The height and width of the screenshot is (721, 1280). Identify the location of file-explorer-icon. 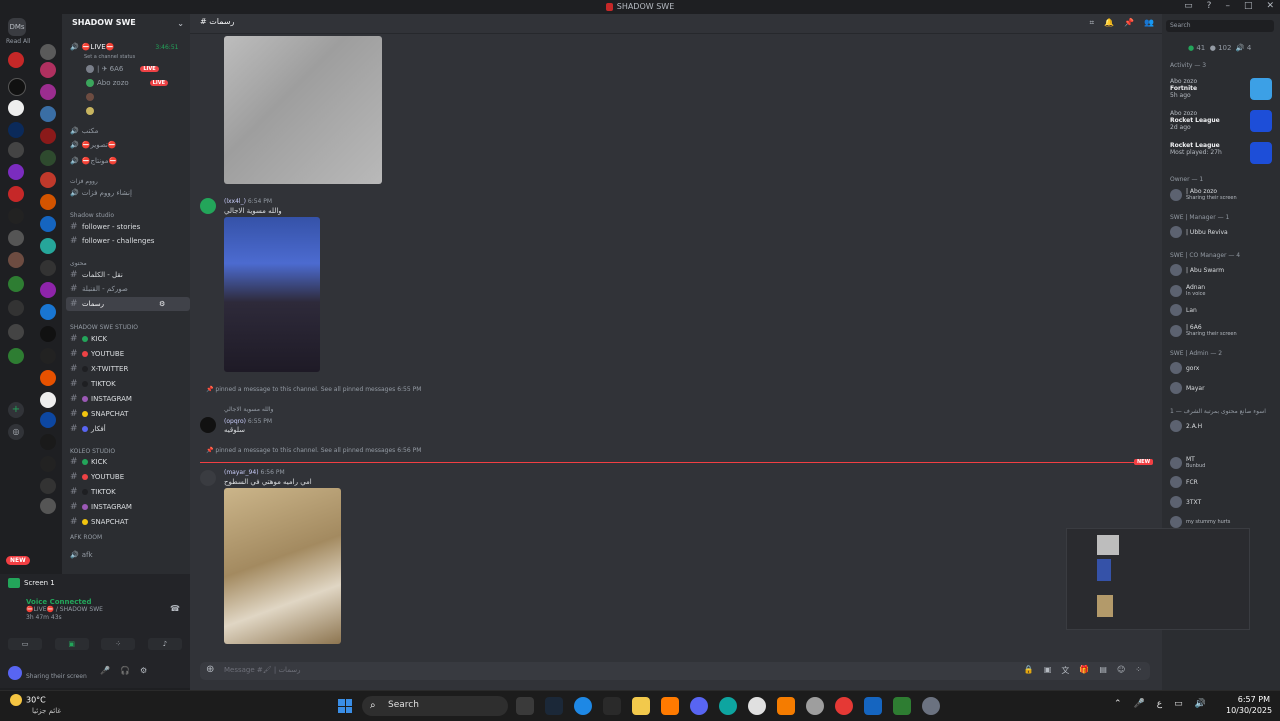
(641, 706).